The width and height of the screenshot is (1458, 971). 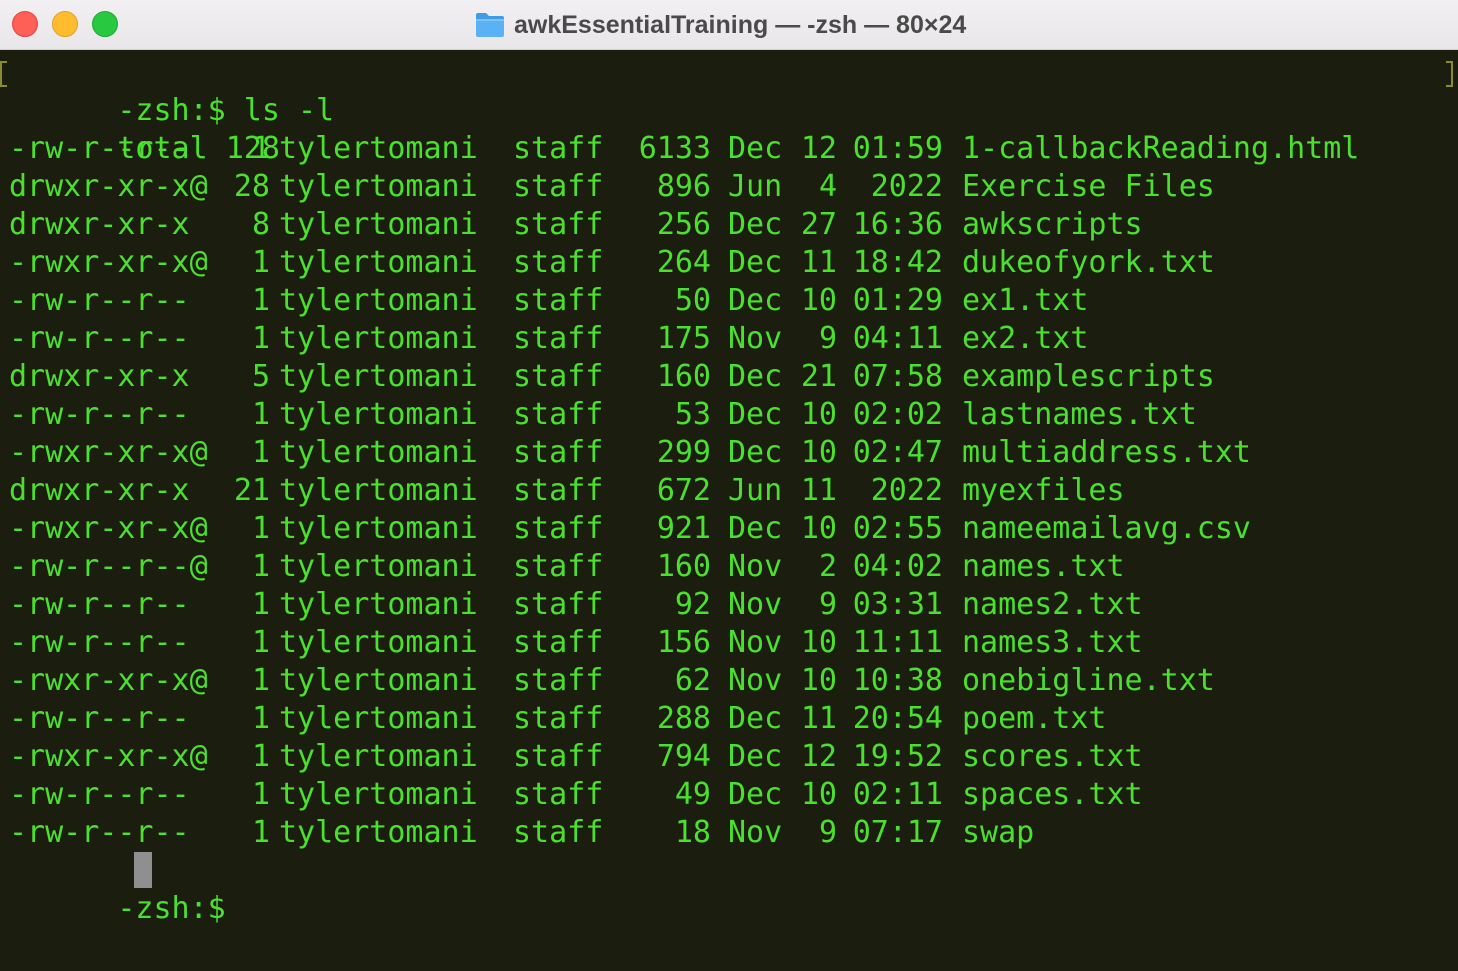 What do you see at coordinates (105, 24) in the screenshot?
I see `zoom-window-button` at bounding box center [105, 24].